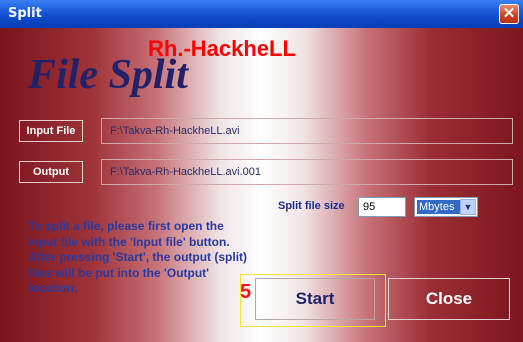  What do you see at coordinates (439, 207) in the screenshot?
I see `unit-selected-value: Mbytes` at bounding box center [439, 207].